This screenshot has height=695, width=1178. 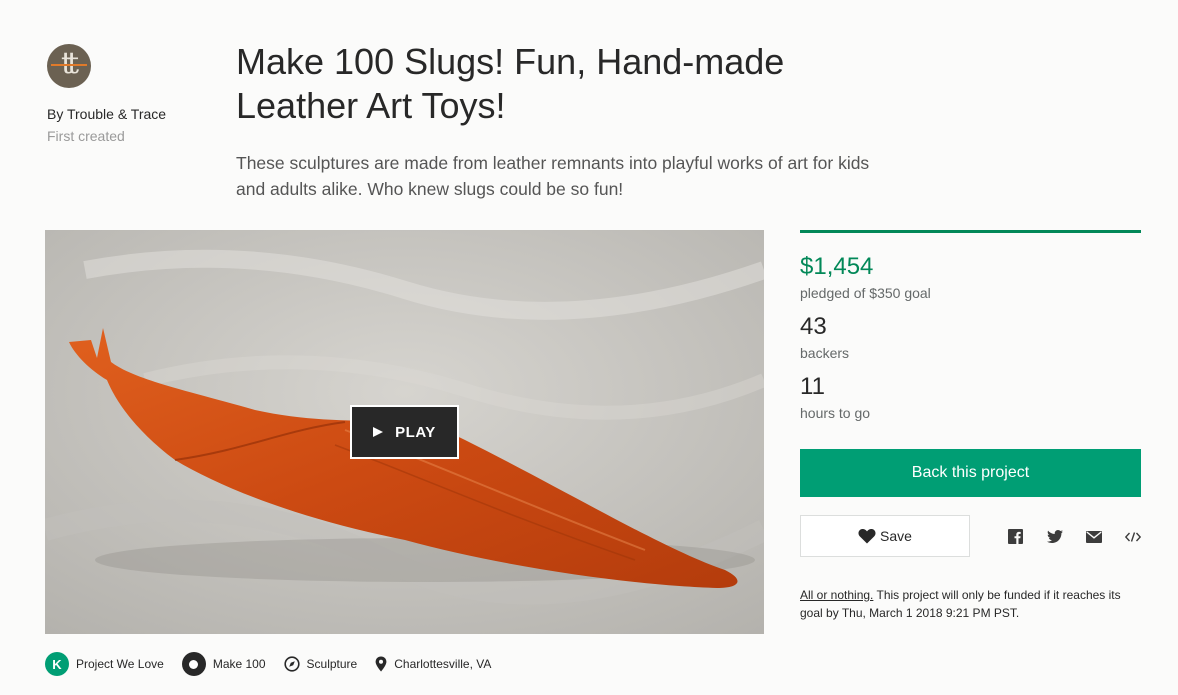 What do you see at coordinates (867, 536) in the screenshot?
I see `heart-icon` at bounding box center [867, 536].